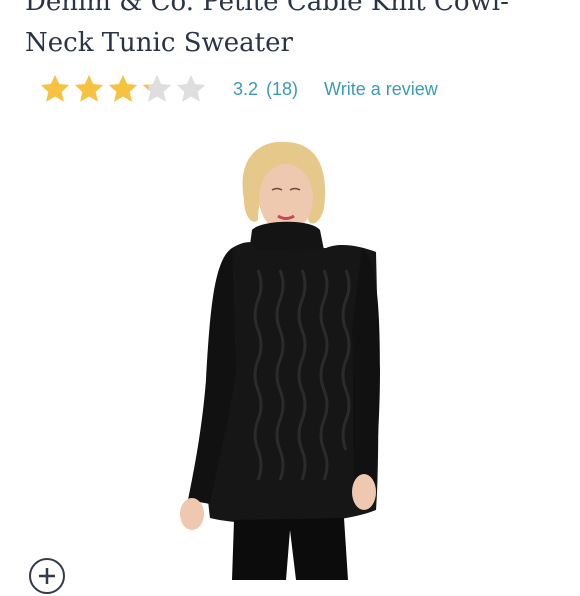  Describe the element at coordinates (192, 514) in the screenshot. I see `model-hand-left` at that location.